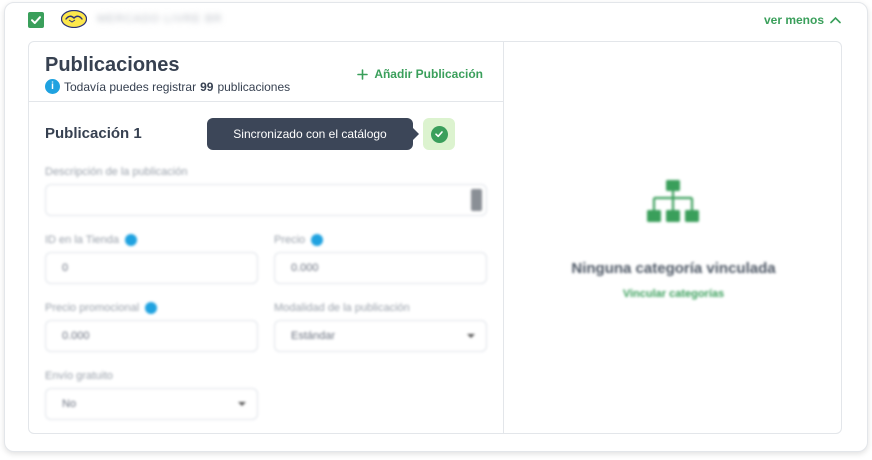 Image resolution: width=872 pixels, height=460 pixels. I want to click on store-id-label: ID en la Tienda, so click(91, 240).